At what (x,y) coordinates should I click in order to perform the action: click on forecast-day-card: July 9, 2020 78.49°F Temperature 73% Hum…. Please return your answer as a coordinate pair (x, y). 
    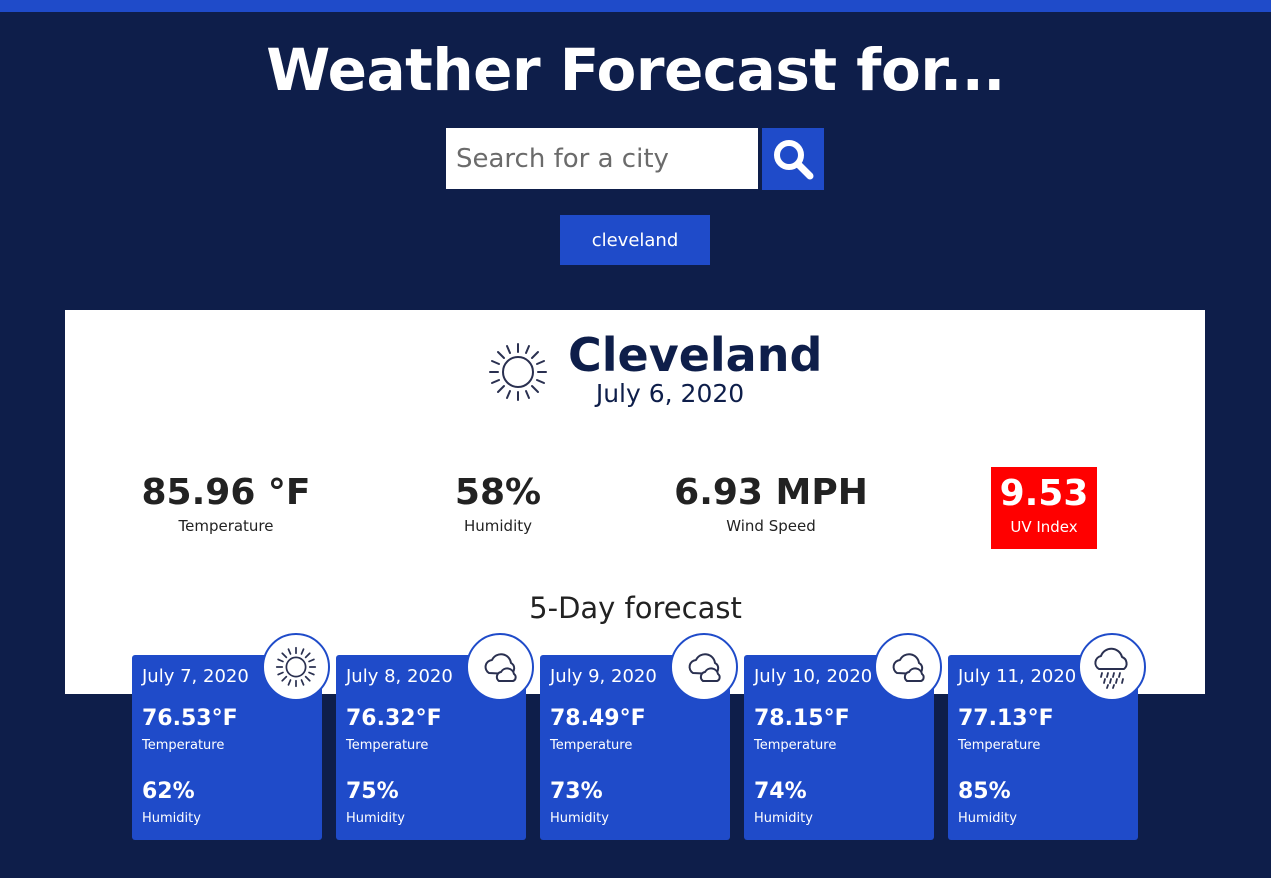
    Looking at the image, I should click on (639, 736).